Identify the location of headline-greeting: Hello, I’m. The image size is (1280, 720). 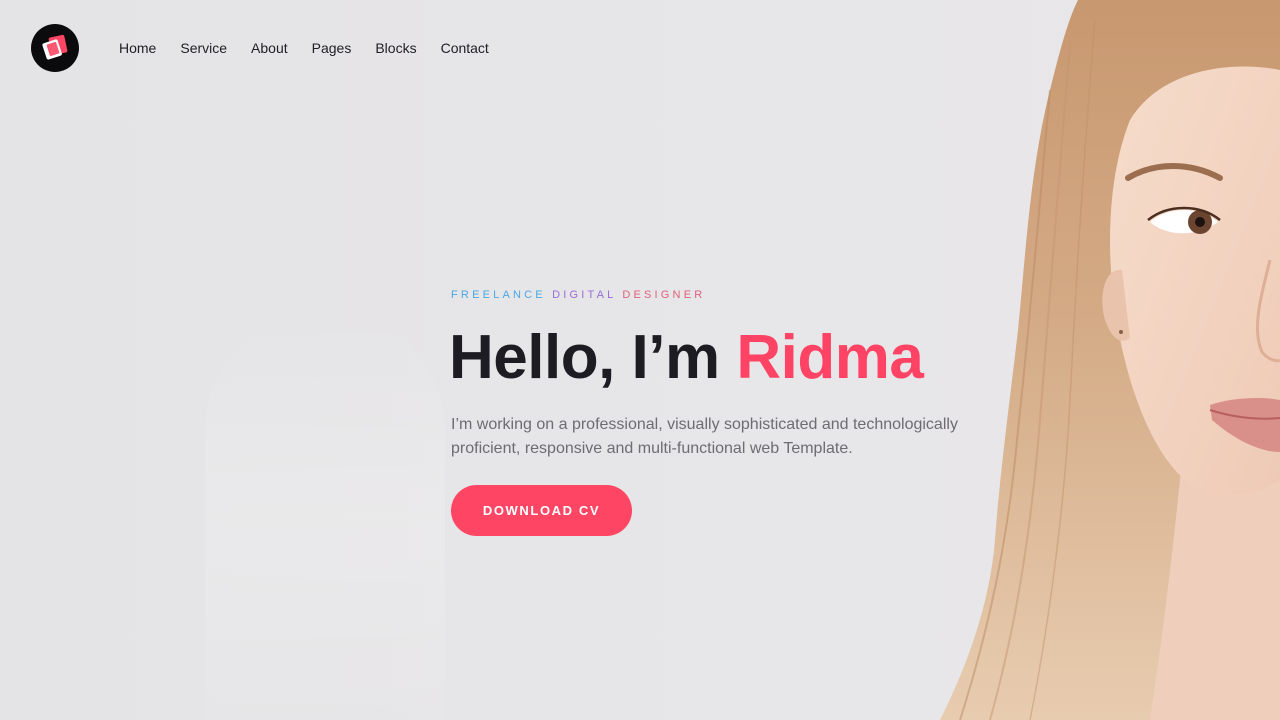
(584, 357).